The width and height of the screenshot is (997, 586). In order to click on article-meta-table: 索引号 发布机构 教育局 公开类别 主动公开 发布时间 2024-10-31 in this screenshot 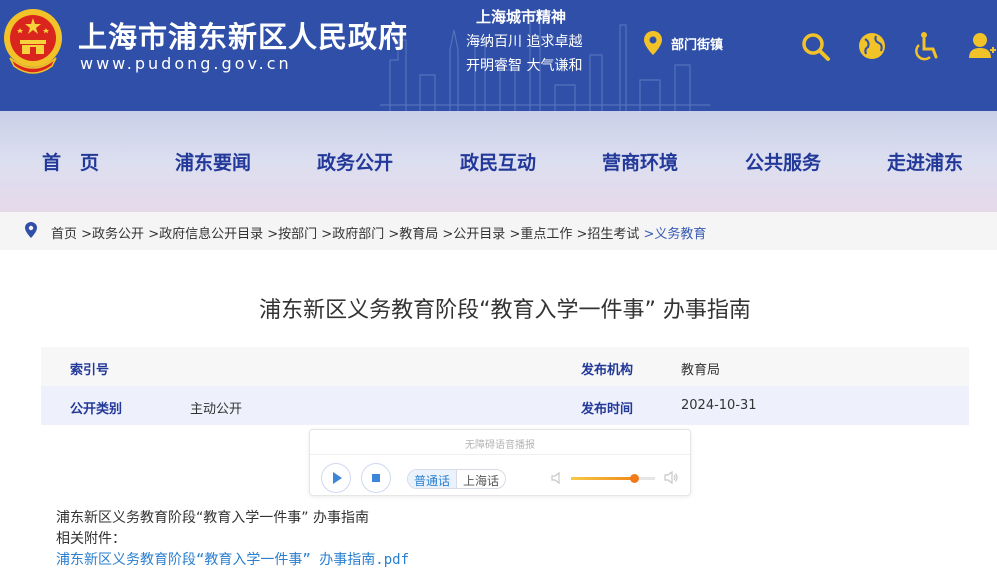, I will do `click(505, 386)`.